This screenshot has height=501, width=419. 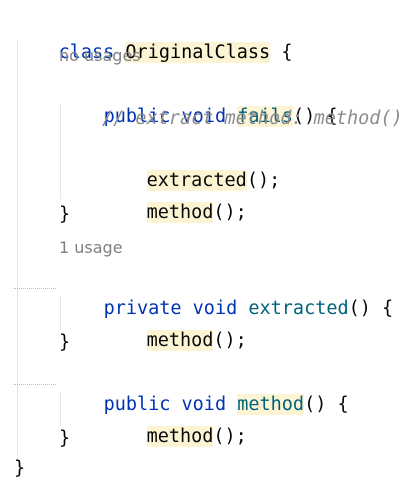 What do you see at coordinates (35, 383) in the screenshot?
I see `gutter-underline-method` at bounding box center [35, 383].